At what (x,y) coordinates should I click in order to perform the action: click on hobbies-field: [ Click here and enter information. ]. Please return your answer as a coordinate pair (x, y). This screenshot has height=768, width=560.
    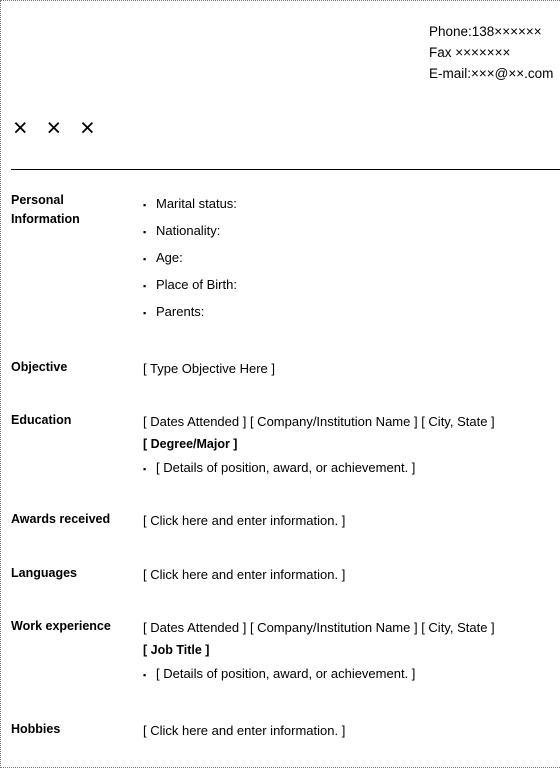
    Looking at the image, I should click on (351, 730).